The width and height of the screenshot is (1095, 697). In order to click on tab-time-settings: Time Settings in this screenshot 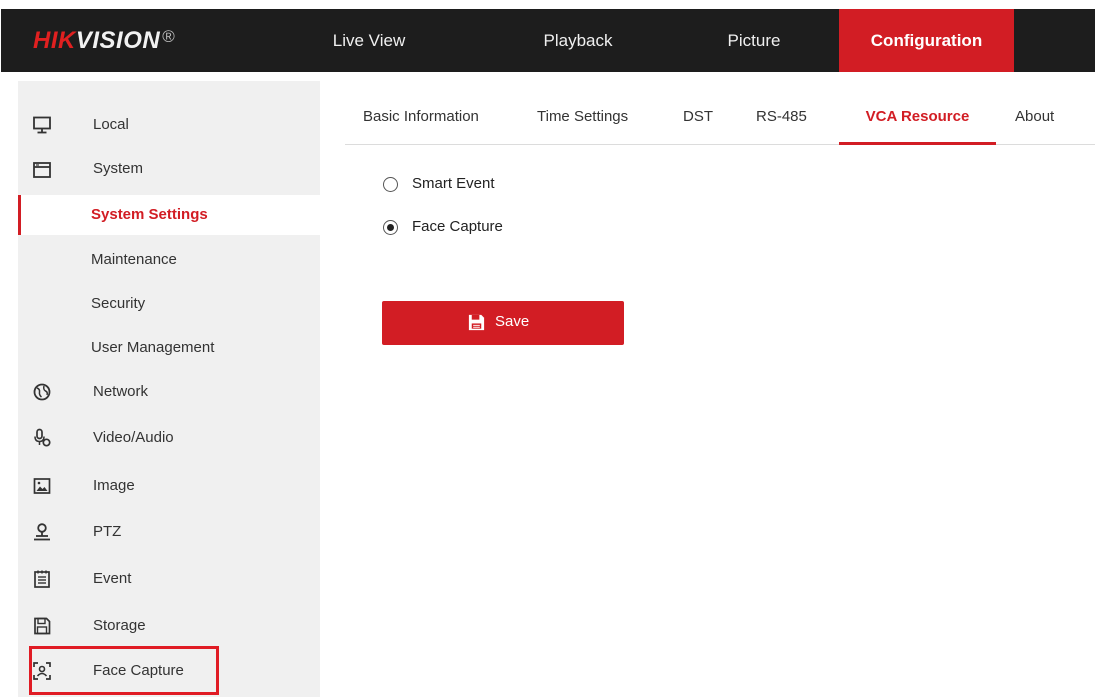, I will do `click(593, 120)`.